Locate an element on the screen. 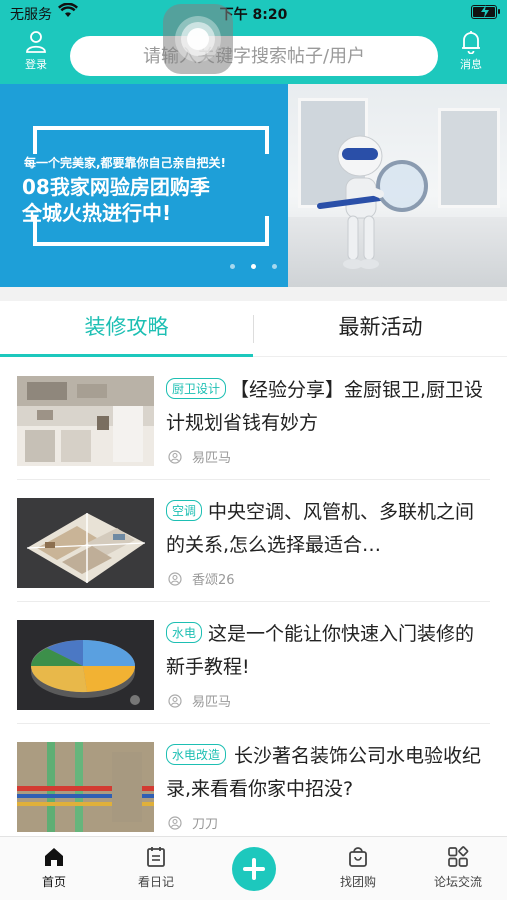 Image resolution: width=507 pixels, height=900 pixels. author-name: 刀刀 is located at coordinates (205, 824).